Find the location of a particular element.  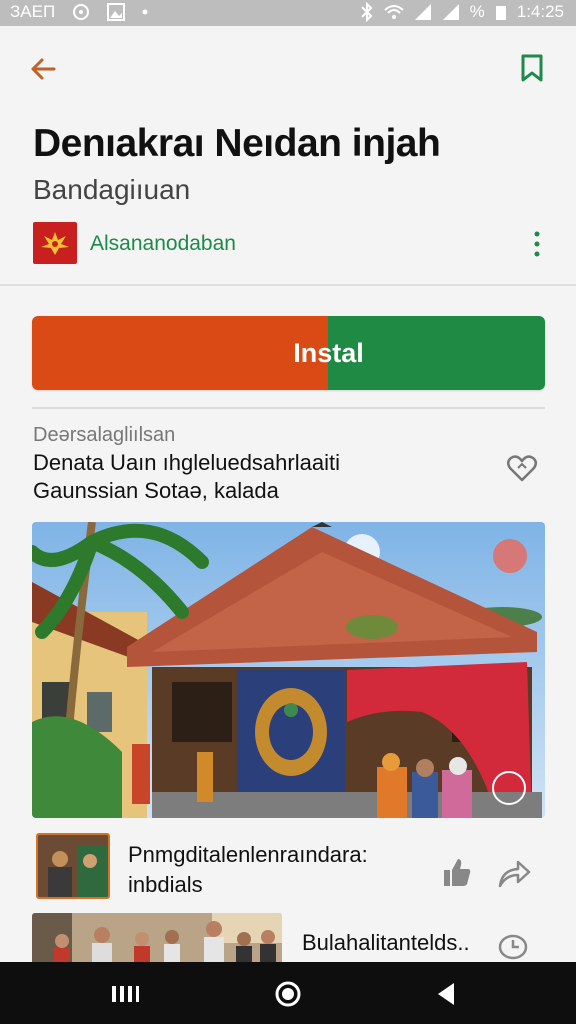

status-time: 1:4:25 is located at coordinates (540, 11).